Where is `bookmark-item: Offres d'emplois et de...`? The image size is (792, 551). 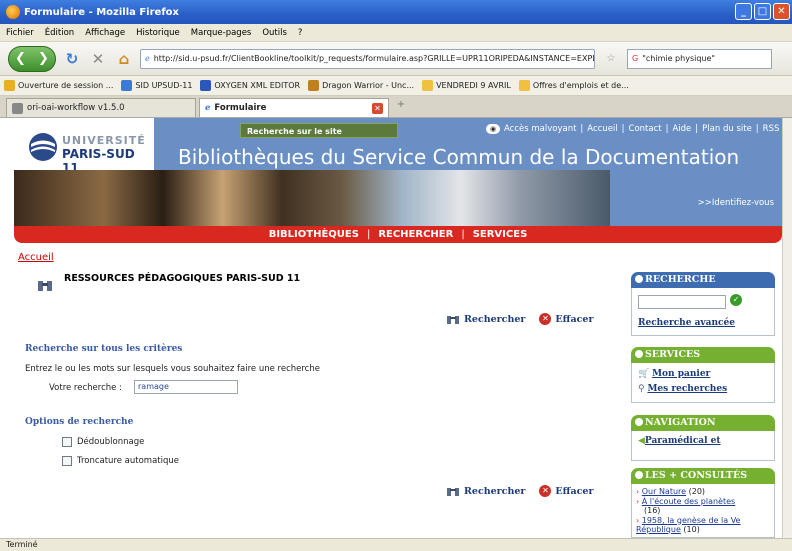 bookmark-item: Offres d'emplois et de... is located at coordinates (573, 85).